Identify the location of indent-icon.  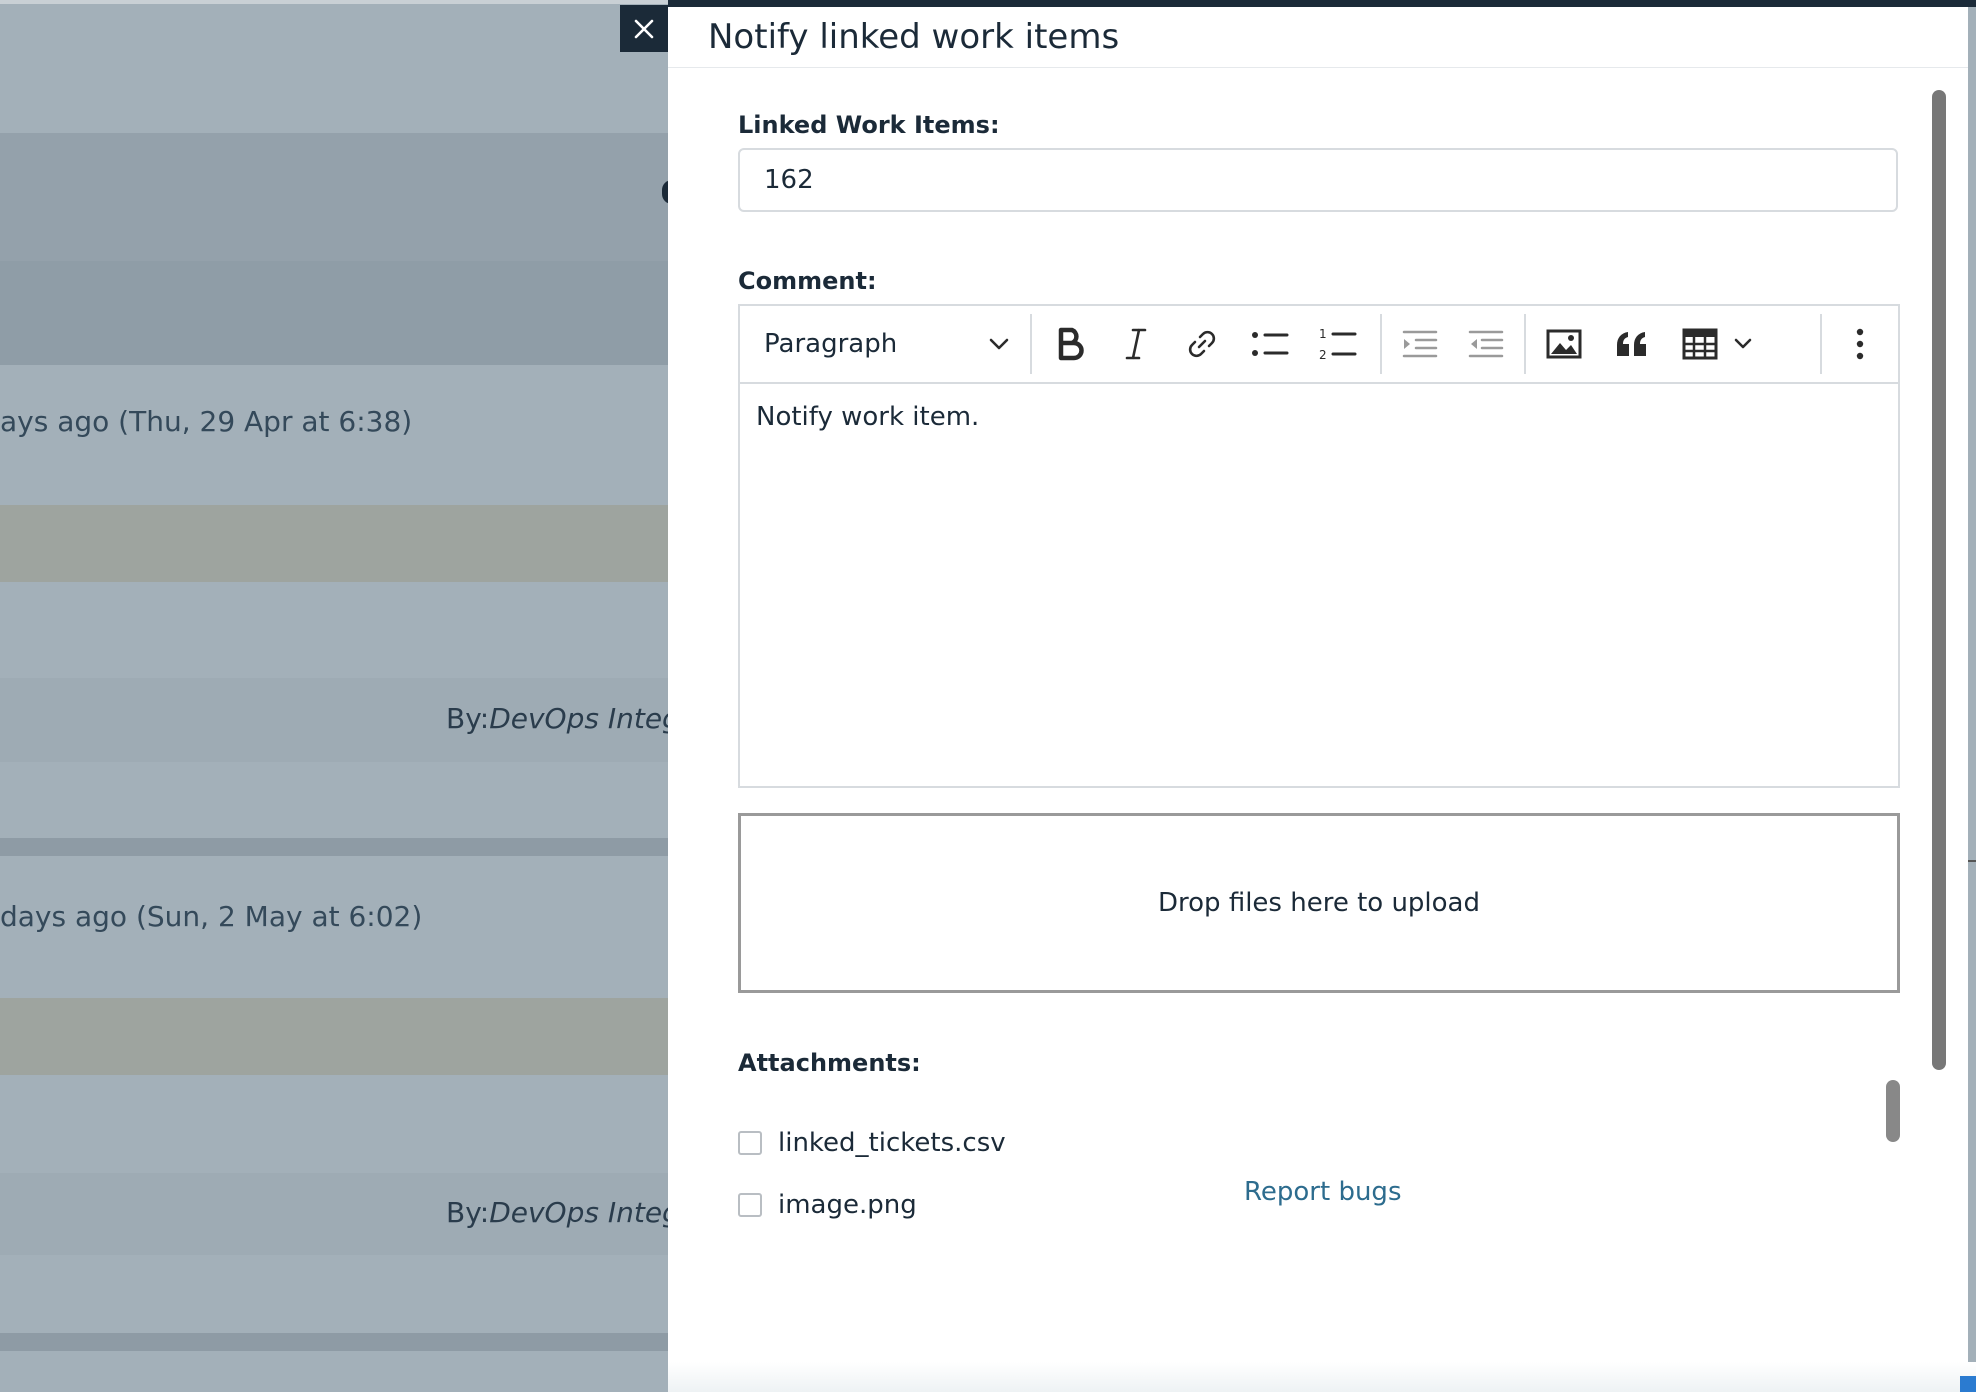
(1486, 344).